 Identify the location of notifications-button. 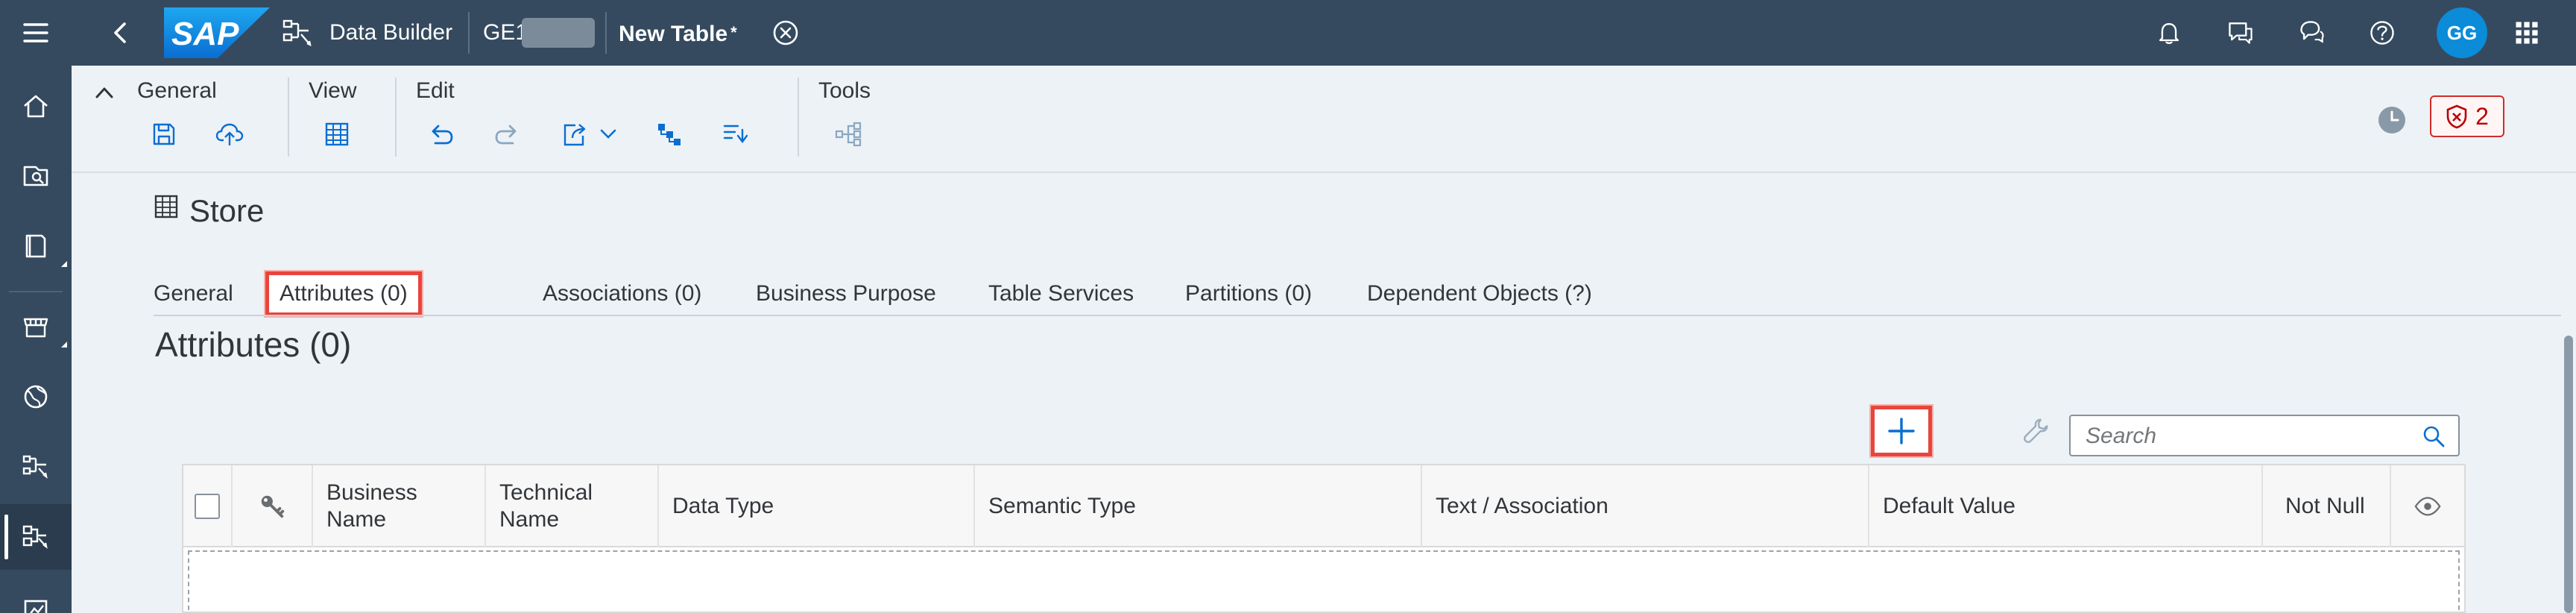
(2169, 32).